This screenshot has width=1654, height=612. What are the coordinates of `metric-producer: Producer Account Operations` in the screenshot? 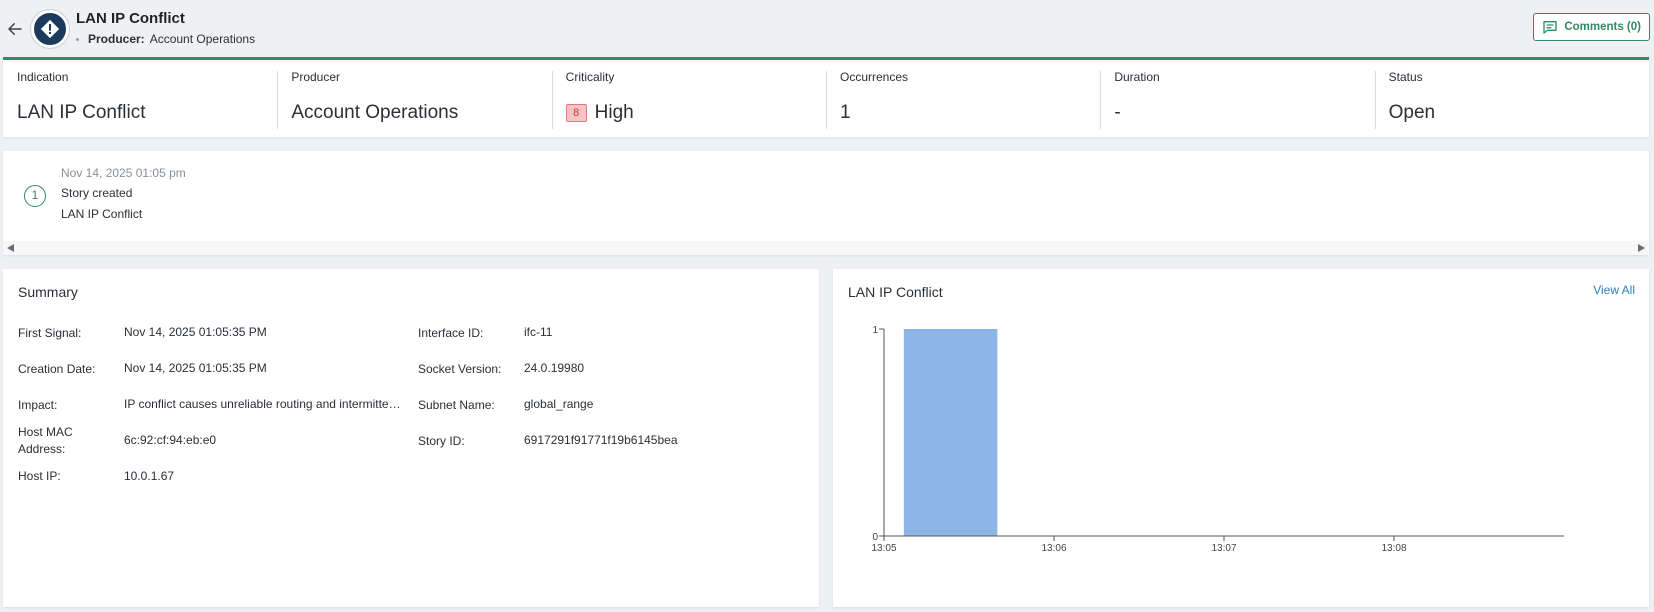 It's located at (414, 98).